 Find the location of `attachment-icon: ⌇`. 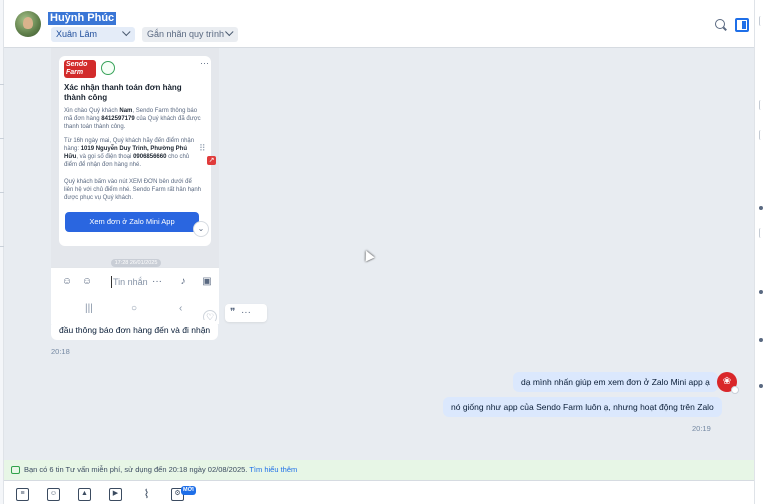

attachment-icon: ⌇ is located at coordinates (146, 494).